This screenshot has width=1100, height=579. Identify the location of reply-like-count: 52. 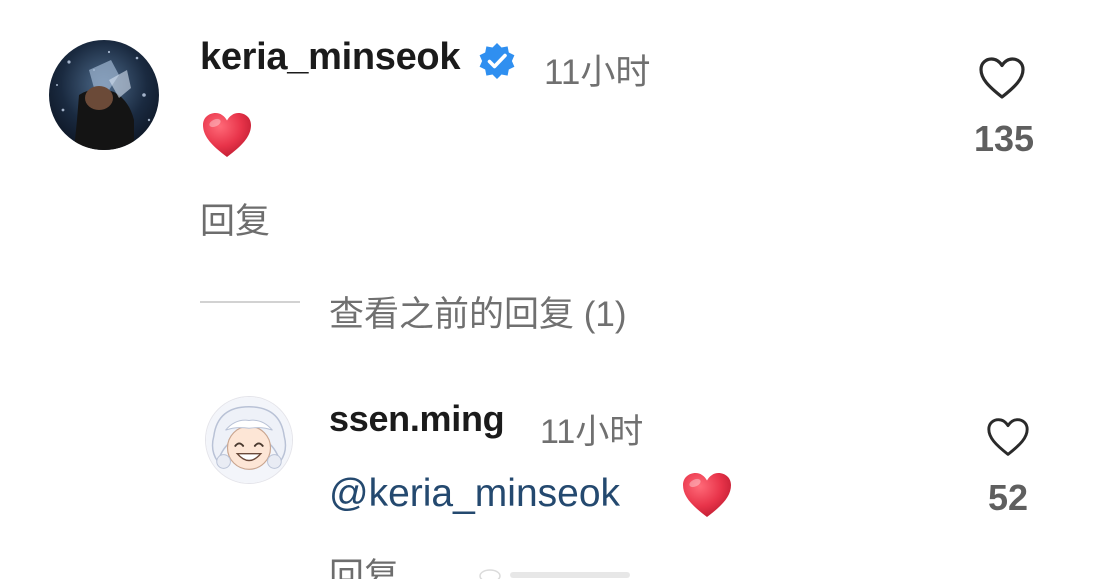
(1008, 497).